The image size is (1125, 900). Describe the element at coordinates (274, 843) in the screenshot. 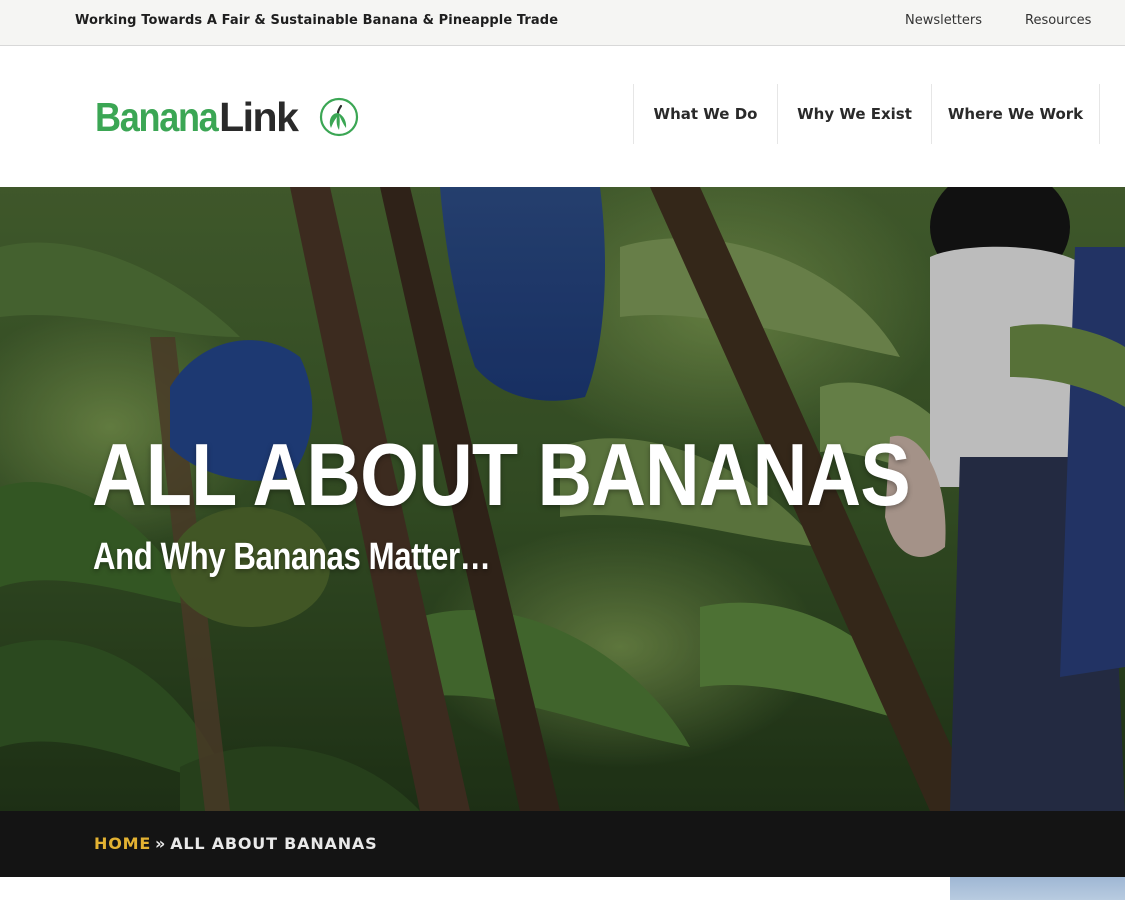

I see `breadcrumb-current: ALL ABOUT BANANAS` at that location.